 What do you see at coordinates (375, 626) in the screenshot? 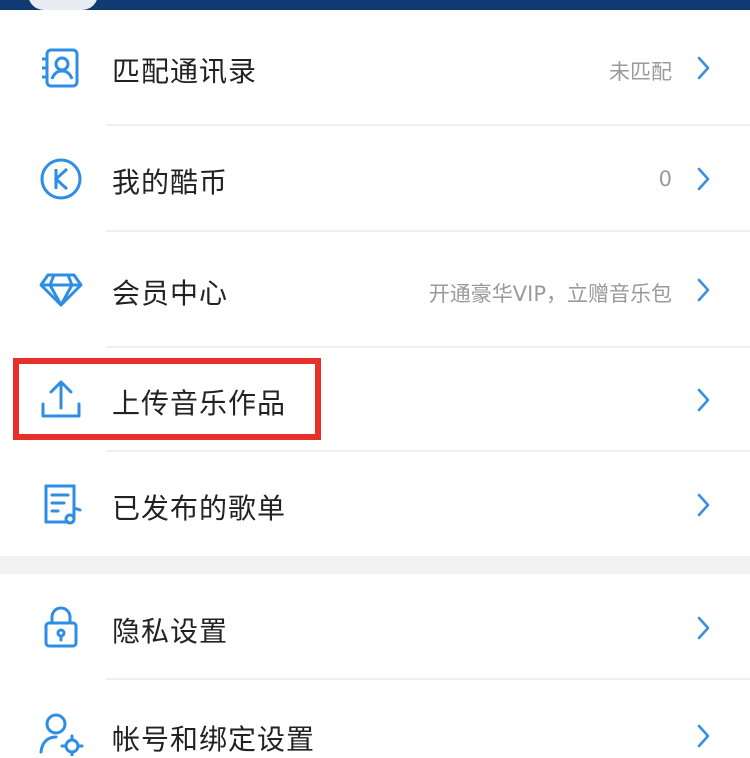
I see `menu-item-privacy-settings: 隐私设置` at bounding box center [375, 626].